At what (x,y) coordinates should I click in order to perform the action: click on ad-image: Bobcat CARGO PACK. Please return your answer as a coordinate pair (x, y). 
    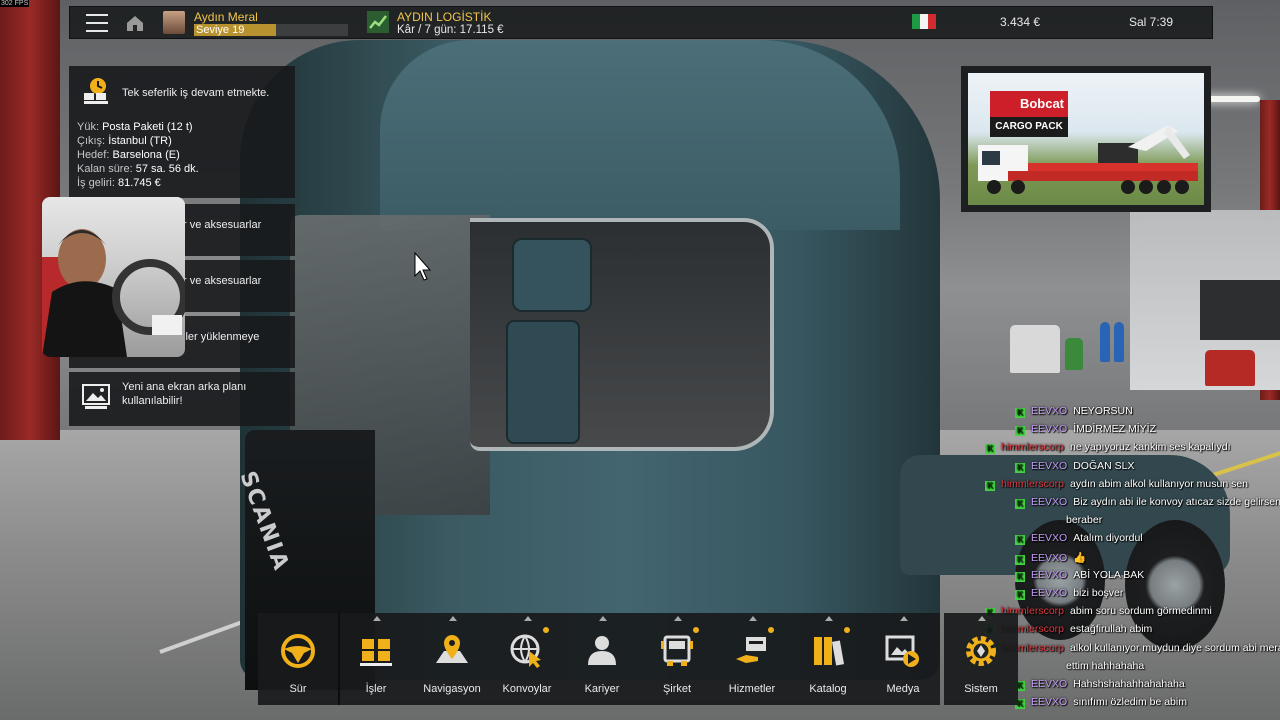
    Looking at the image, I should click on (1086, 139).